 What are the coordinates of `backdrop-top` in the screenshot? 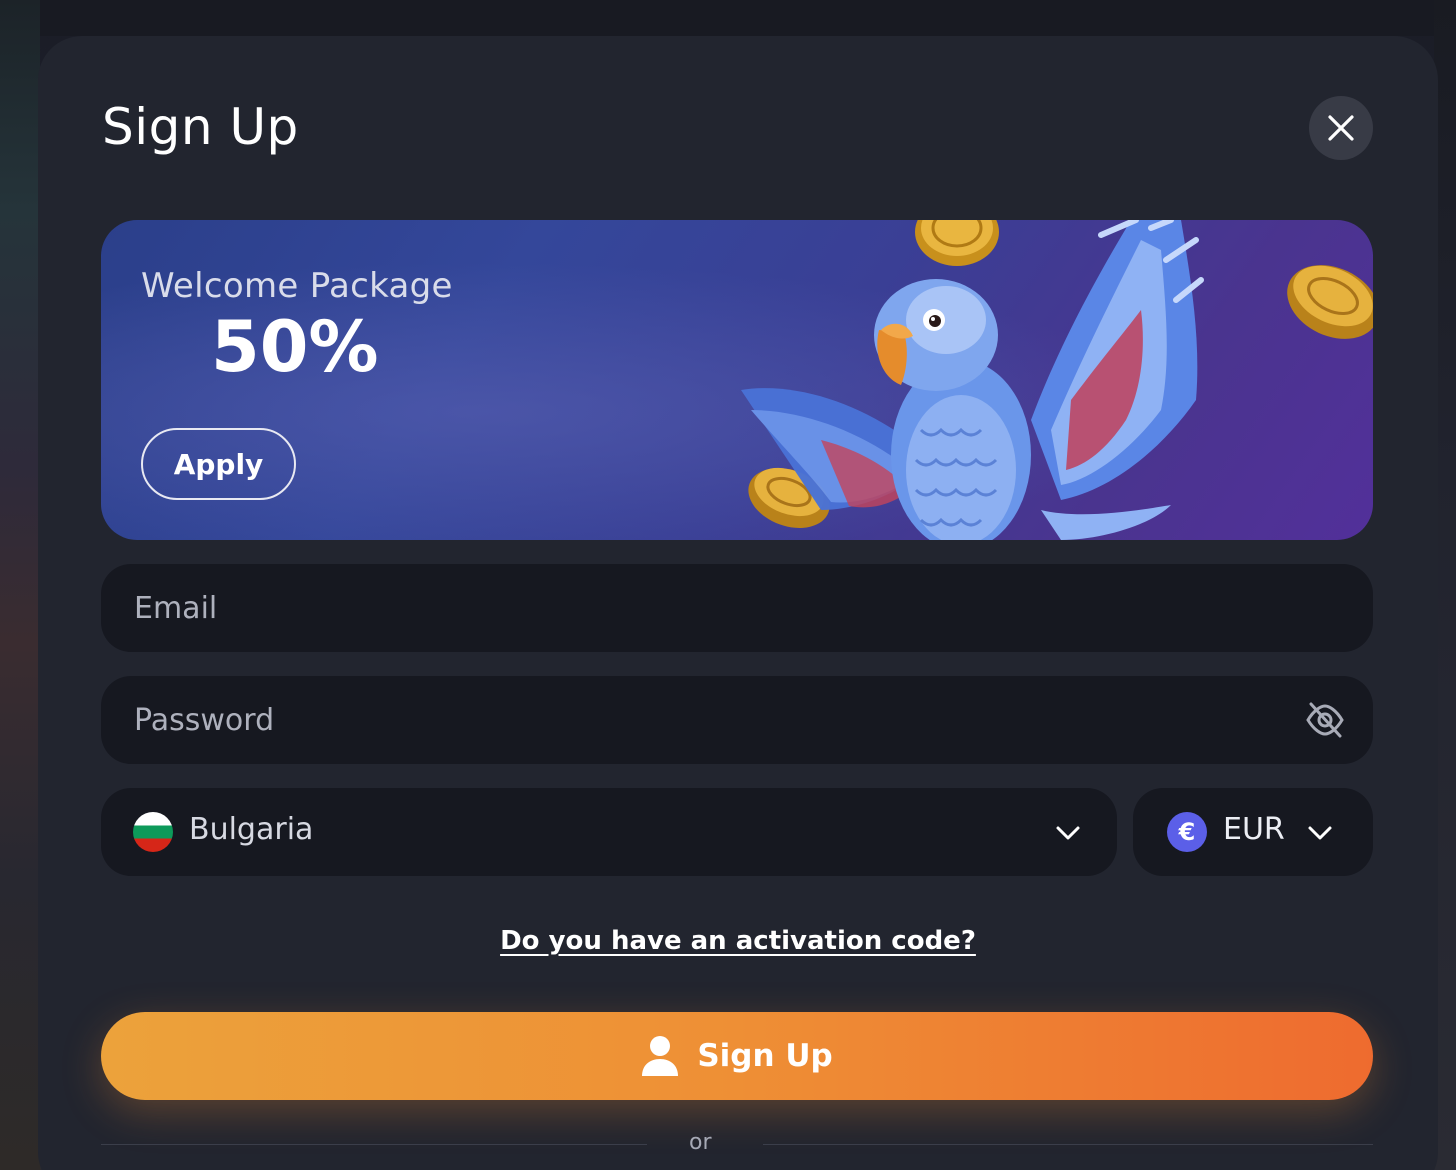 It's located at (728, 18).